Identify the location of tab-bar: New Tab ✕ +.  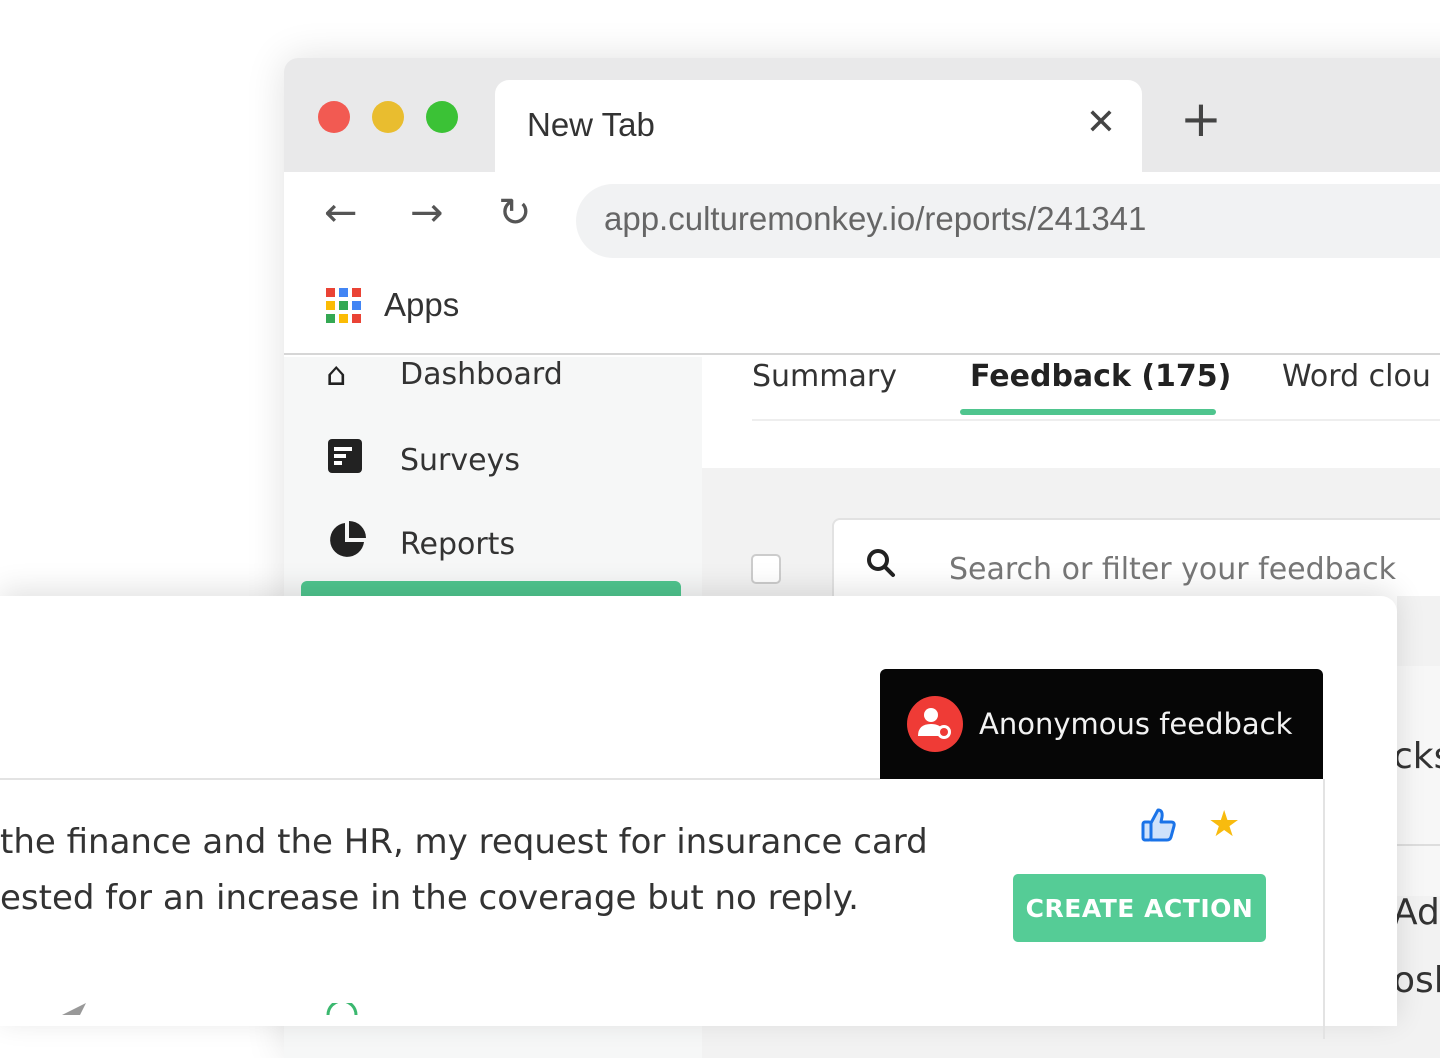
(862, 115).